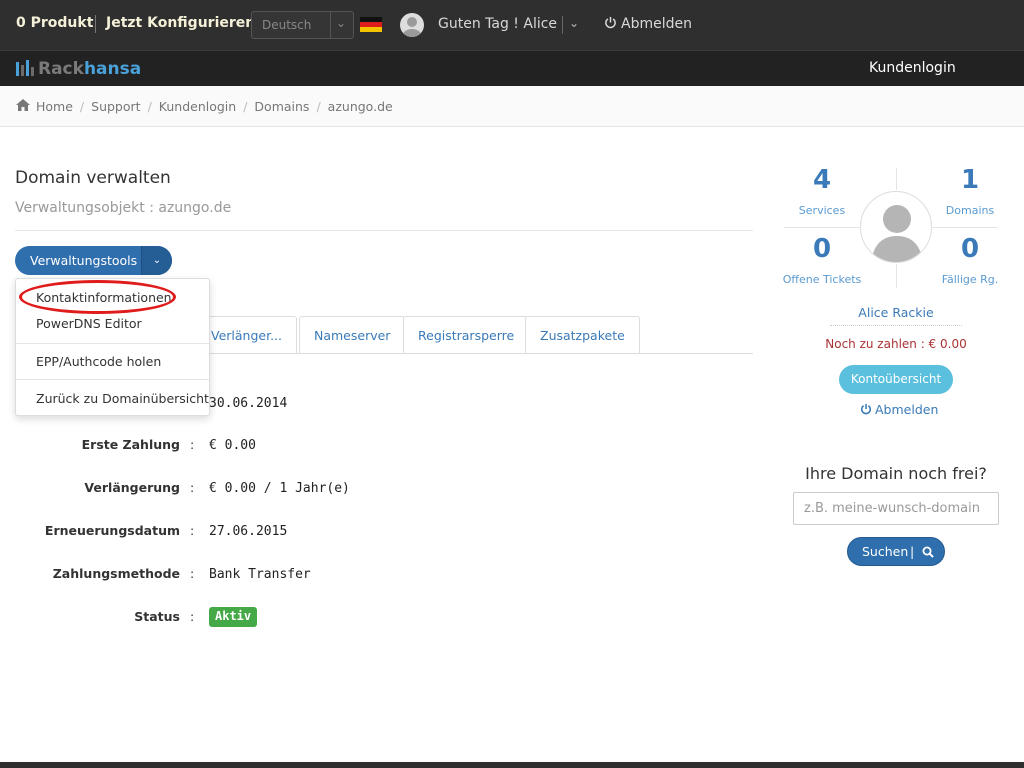 This screenshot has width=1024, height=768. Describe the element at coordinates (970, 210) in the screenshot. I see `domains-label: Domains` at that location.